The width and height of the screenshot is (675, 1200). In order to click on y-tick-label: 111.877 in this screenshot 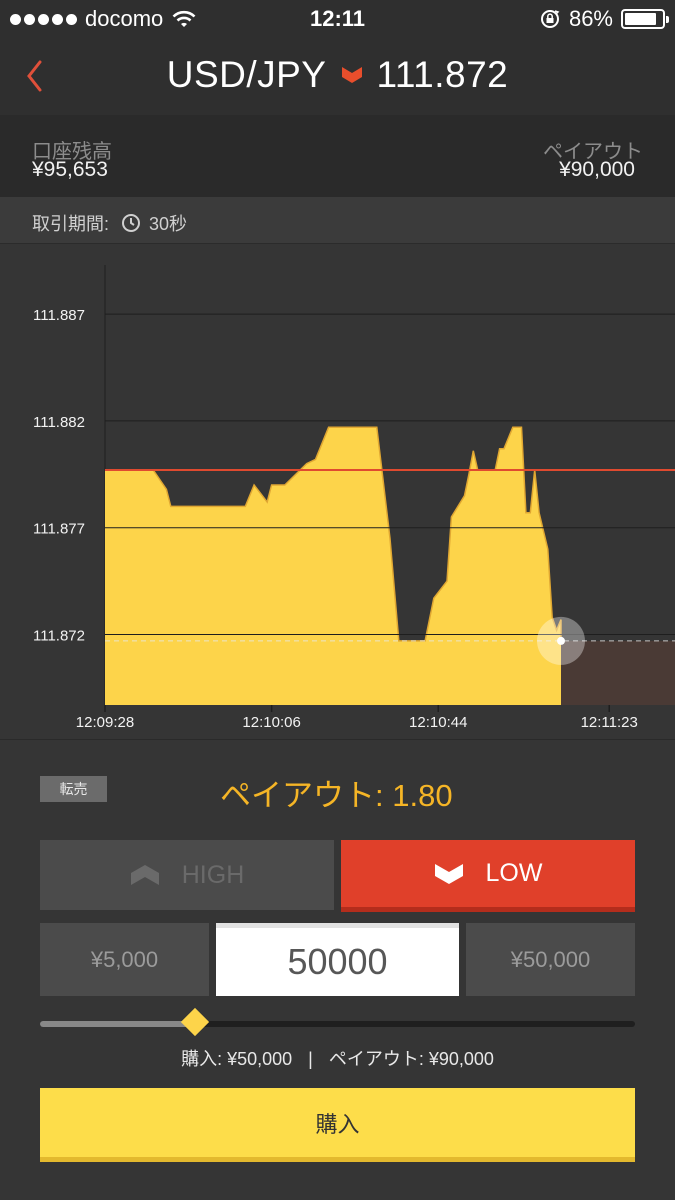, I will do `click(59, 529)`.